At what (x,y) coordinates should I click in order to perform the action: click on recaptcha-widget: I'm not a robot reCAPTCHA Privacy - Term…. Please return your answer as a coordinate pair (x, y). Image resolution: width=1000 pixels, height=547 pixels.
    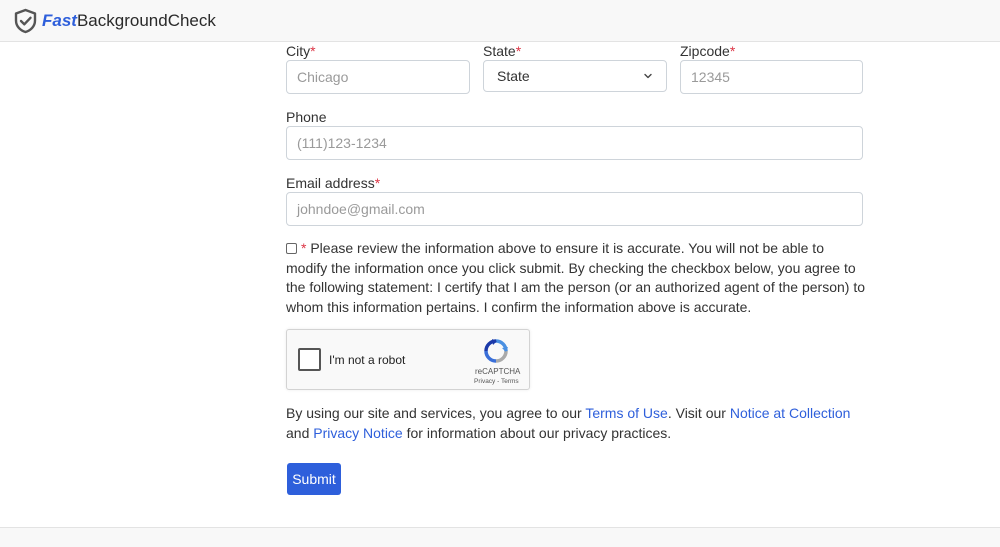
    Looking at the image, I should click on (408, 359).